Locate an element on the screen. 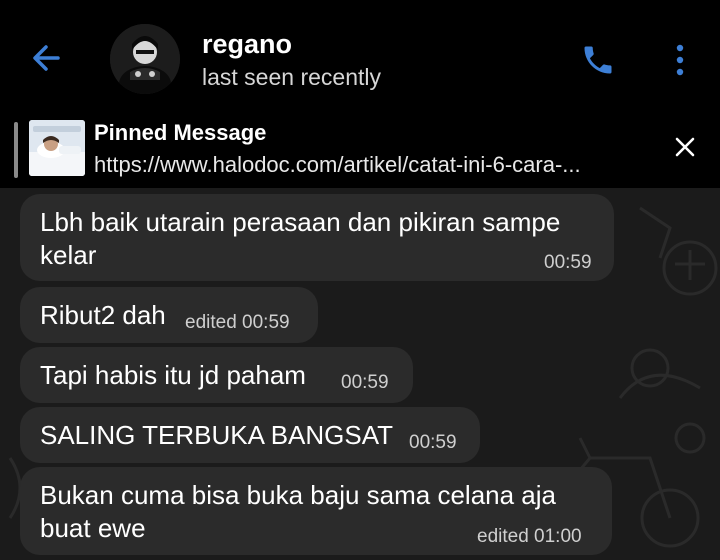 The width and height of the screenshot is (720, 560). last-seen-status: last seen recently is located at coordinates (291, 77).